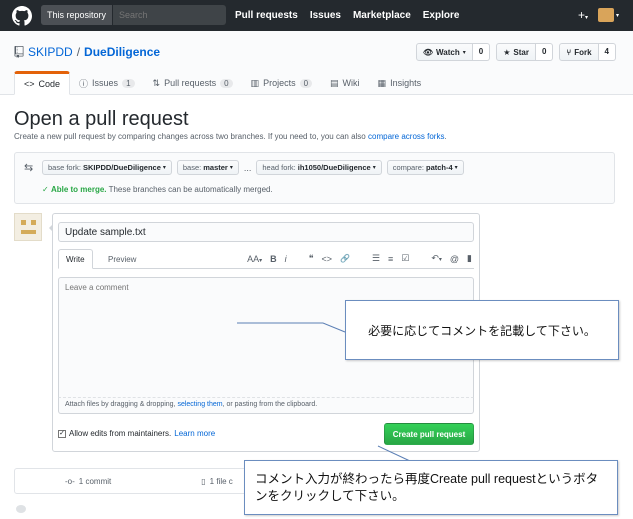 The height and width of the screenshot is (519, 633). Describe the element at coordinates (390, 259) in the screenshot. I see `ordered-list-icon: ≡` at that location.